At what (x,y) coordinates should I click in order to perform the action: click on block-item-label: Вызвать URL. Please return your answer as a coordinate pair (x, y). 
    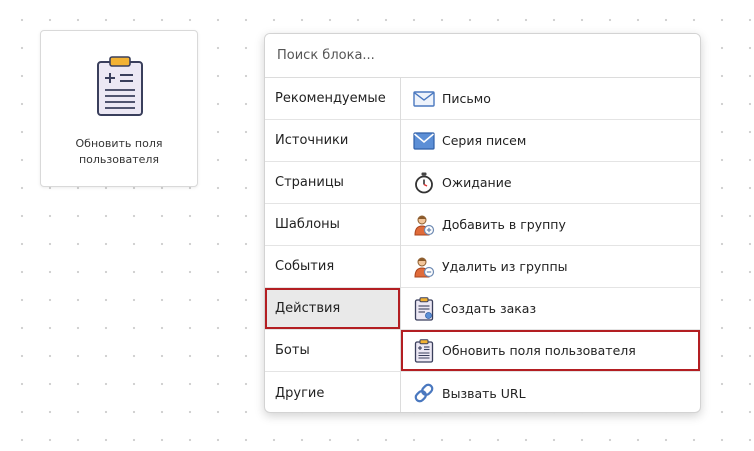
    Looking at the image, I should click on (484, 393).